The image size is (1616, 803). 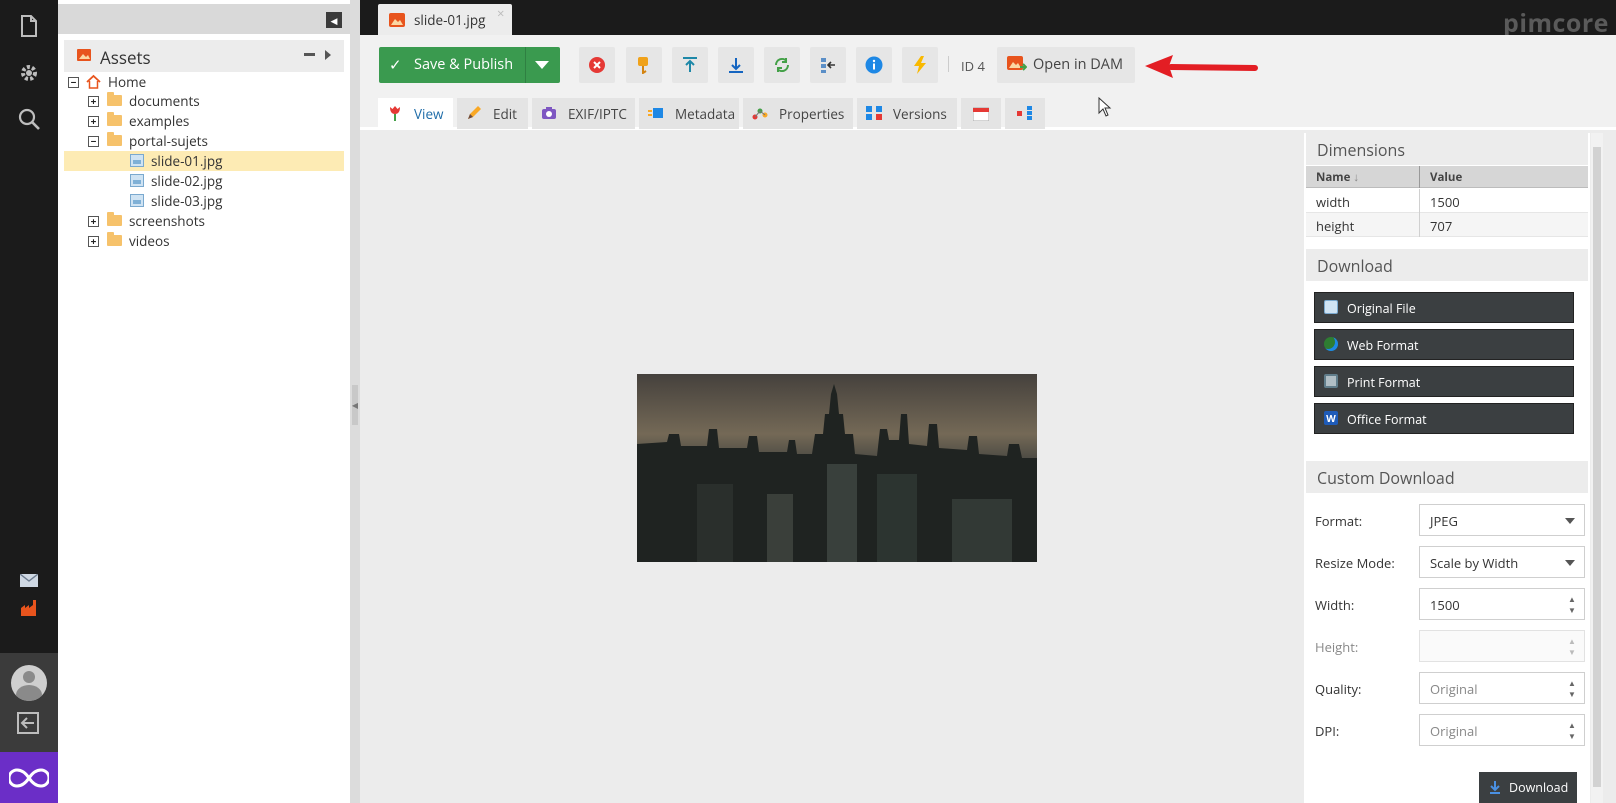 I want to click on pimcore-logo, so click(x=29, y=777).